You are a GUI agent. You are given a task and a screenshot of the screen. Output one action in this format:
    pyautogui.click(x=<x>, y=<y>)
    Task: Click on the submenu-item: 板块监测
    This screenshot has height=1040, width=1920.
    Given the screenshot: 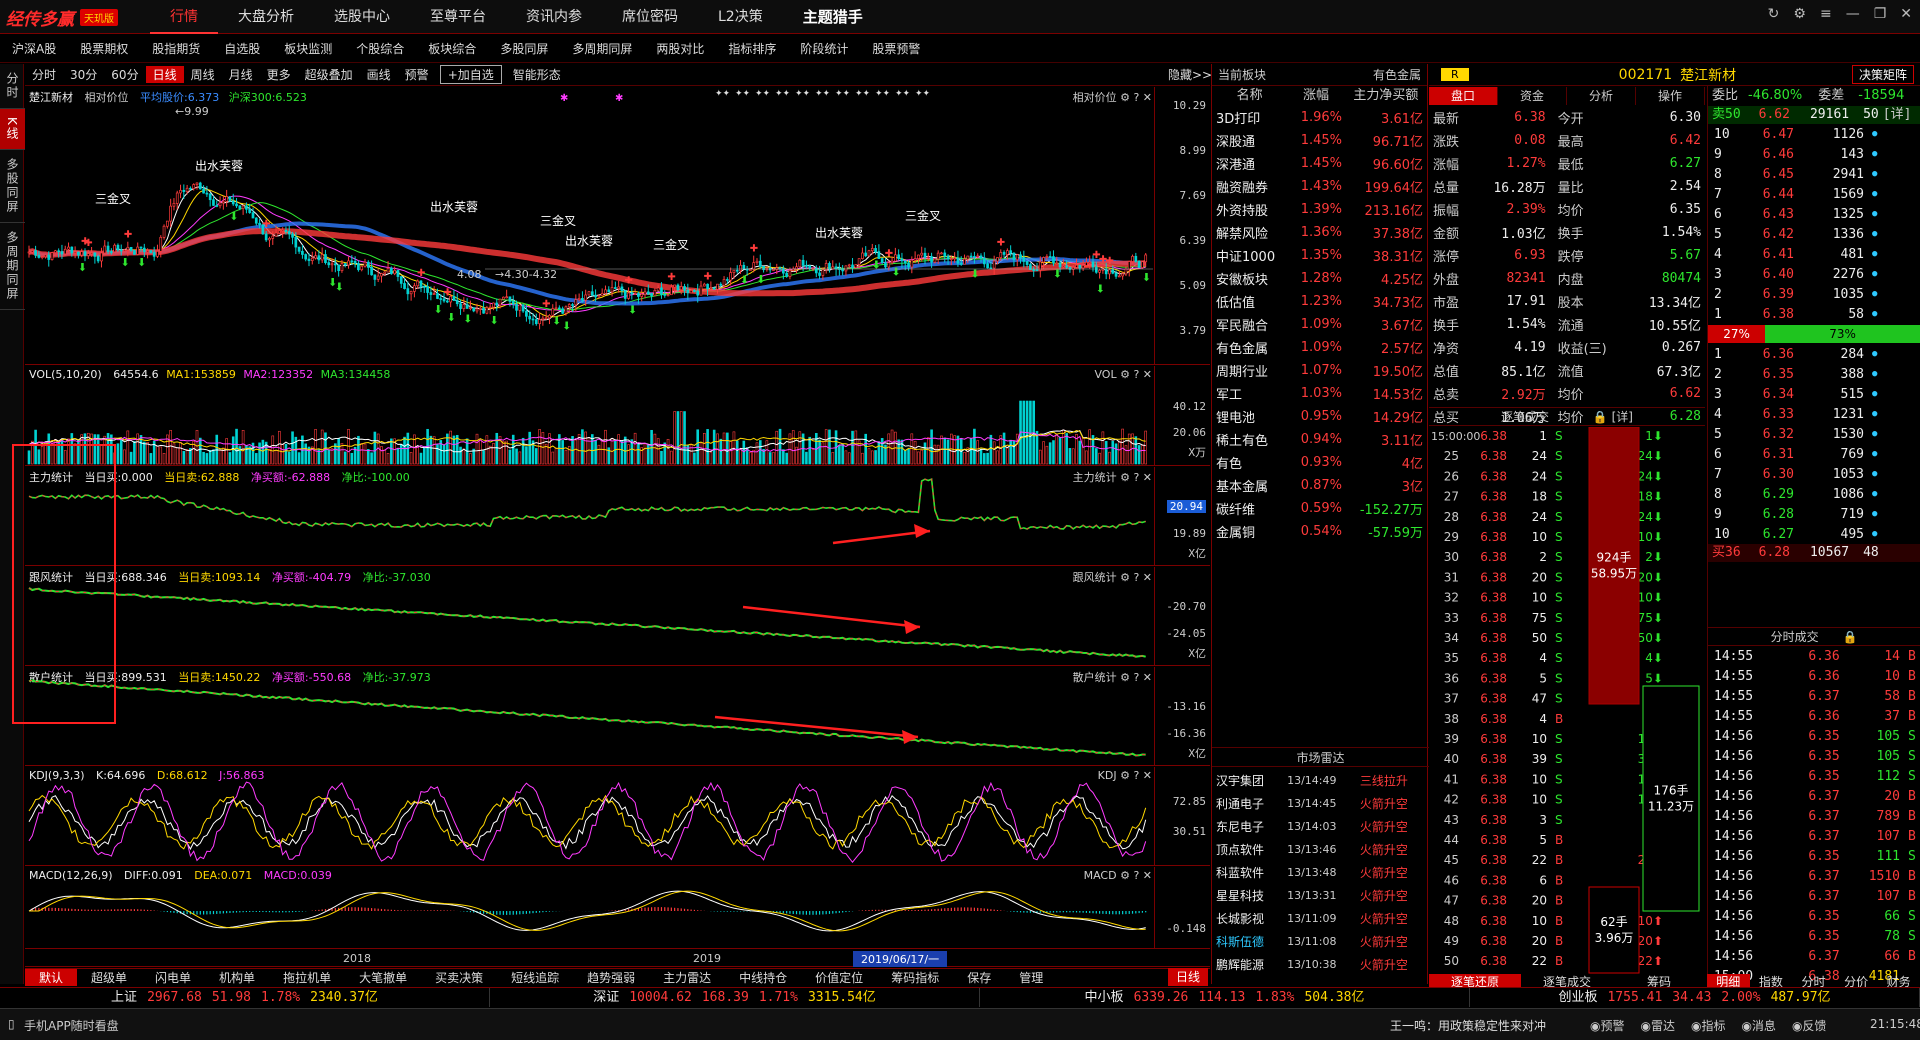 What is the action you would take?
    pyautogui.click(x=308, y=48)
    